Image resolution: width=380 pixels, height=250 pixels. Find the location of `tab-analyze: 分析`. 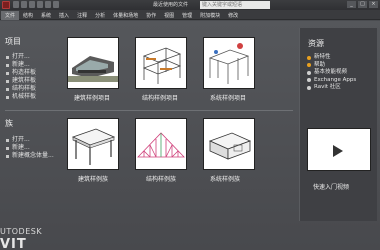

tab-analyze: 分析 is located at coordinates (100, 15).